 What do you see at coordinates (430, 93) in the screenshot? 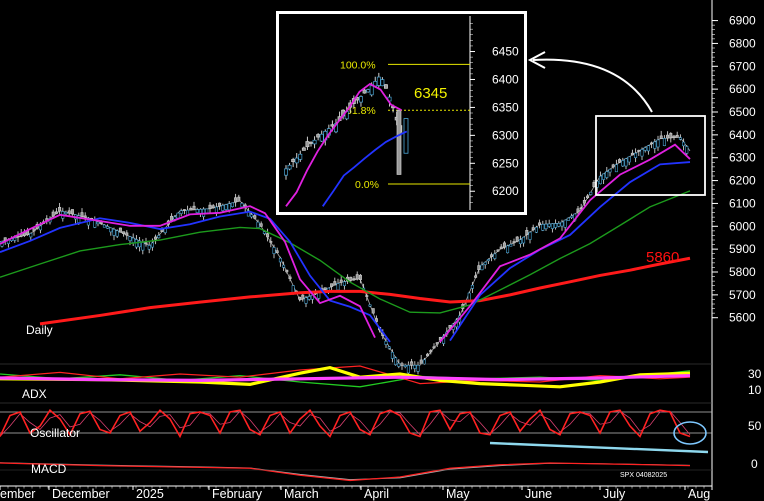
I see `level-label-6345: 6345` at bounding box center [430, 93].